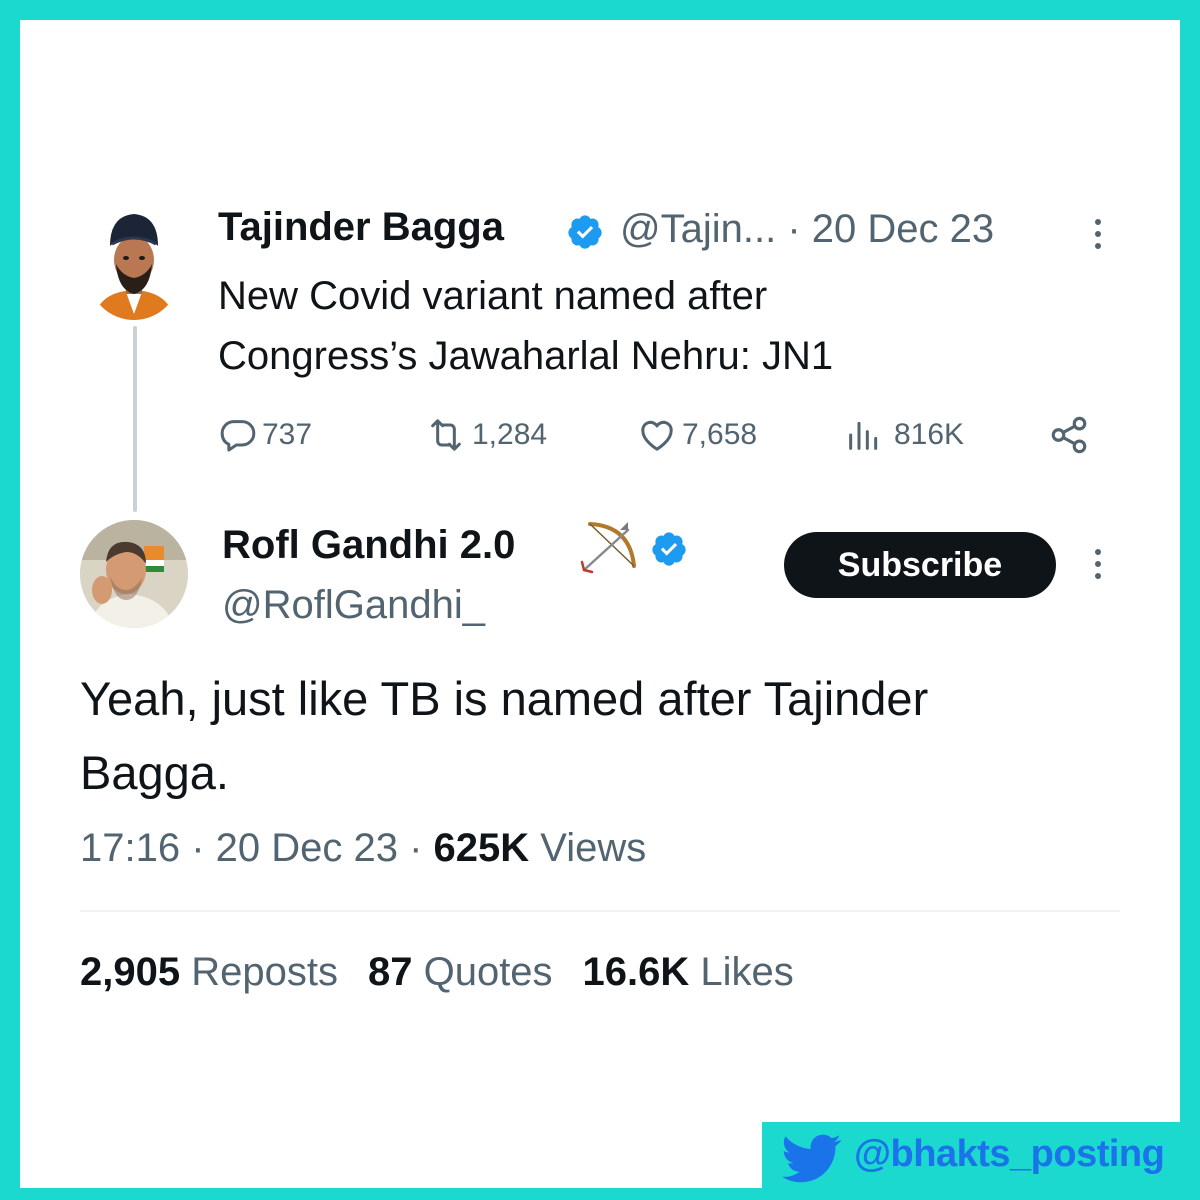 Image resolution: width=1200 pixels, height=1200 pixels. Describe the element at coordinates (600, 911) in the screenshot. I see `divider` at that location.